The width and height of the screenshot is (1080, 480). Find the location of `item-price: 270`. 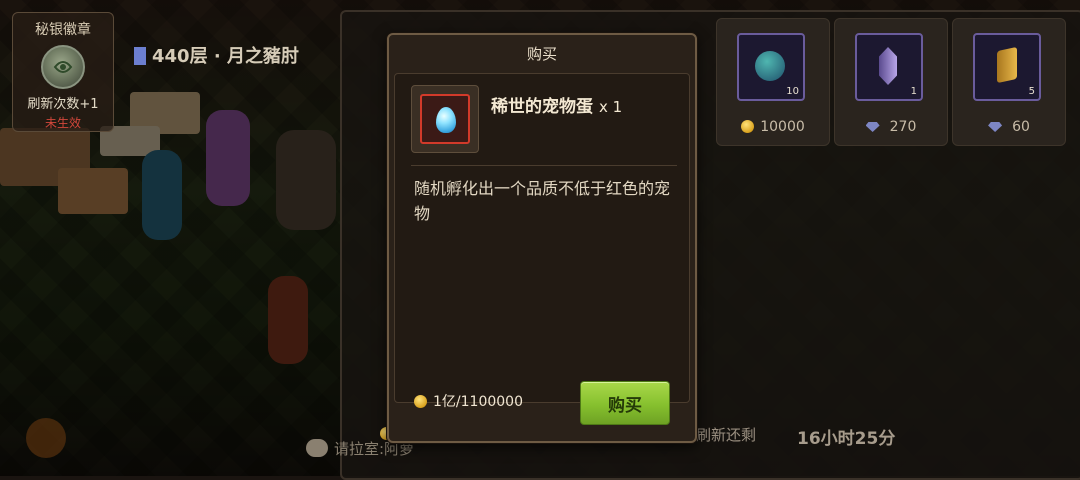

item-price: 270 is located at coordinates (891, 127).